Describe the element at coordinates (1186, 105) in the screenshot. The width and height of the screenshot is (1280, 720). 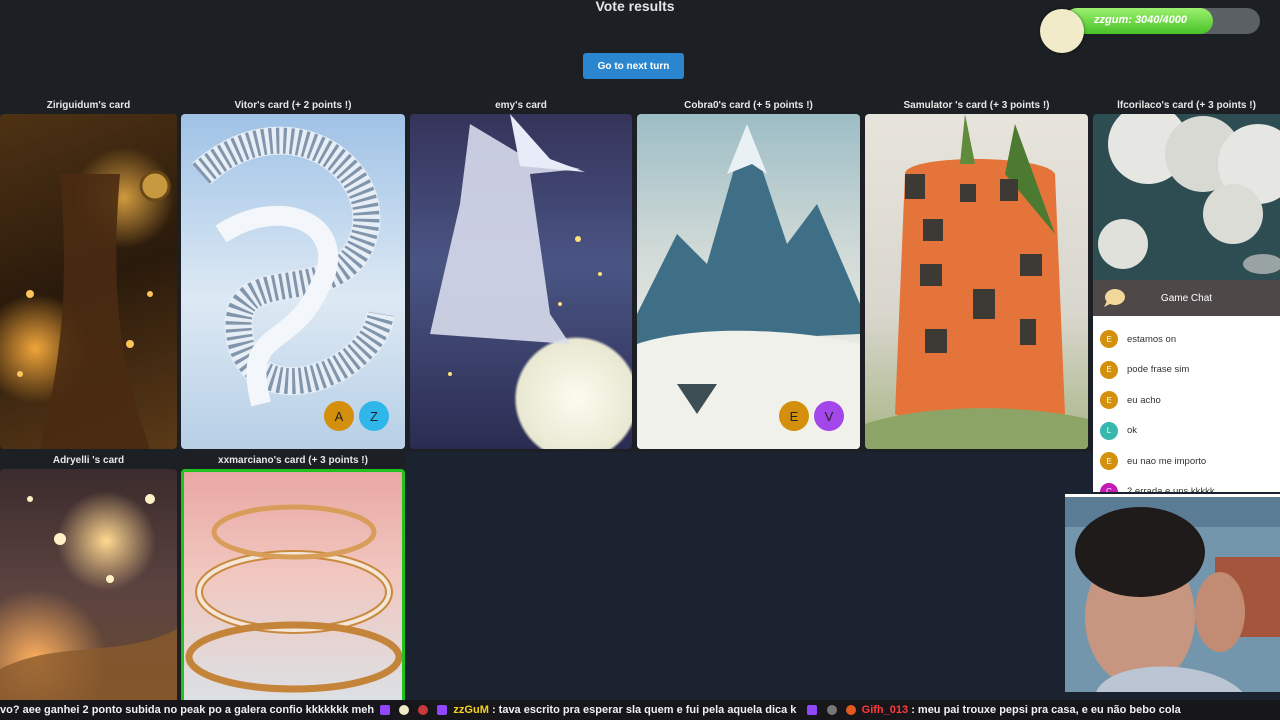
I see `card-label: lfcorilaco's card (+ 3 points !)` at that location.